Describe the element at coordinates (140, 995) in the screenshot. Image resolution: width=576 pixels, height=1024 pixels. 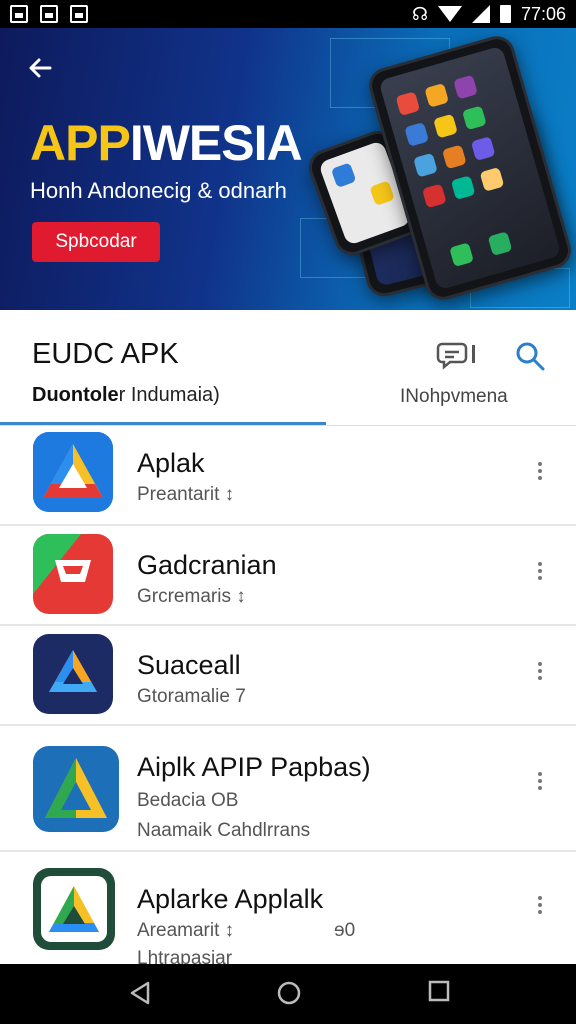
I see `back-nav-icon` at that location.